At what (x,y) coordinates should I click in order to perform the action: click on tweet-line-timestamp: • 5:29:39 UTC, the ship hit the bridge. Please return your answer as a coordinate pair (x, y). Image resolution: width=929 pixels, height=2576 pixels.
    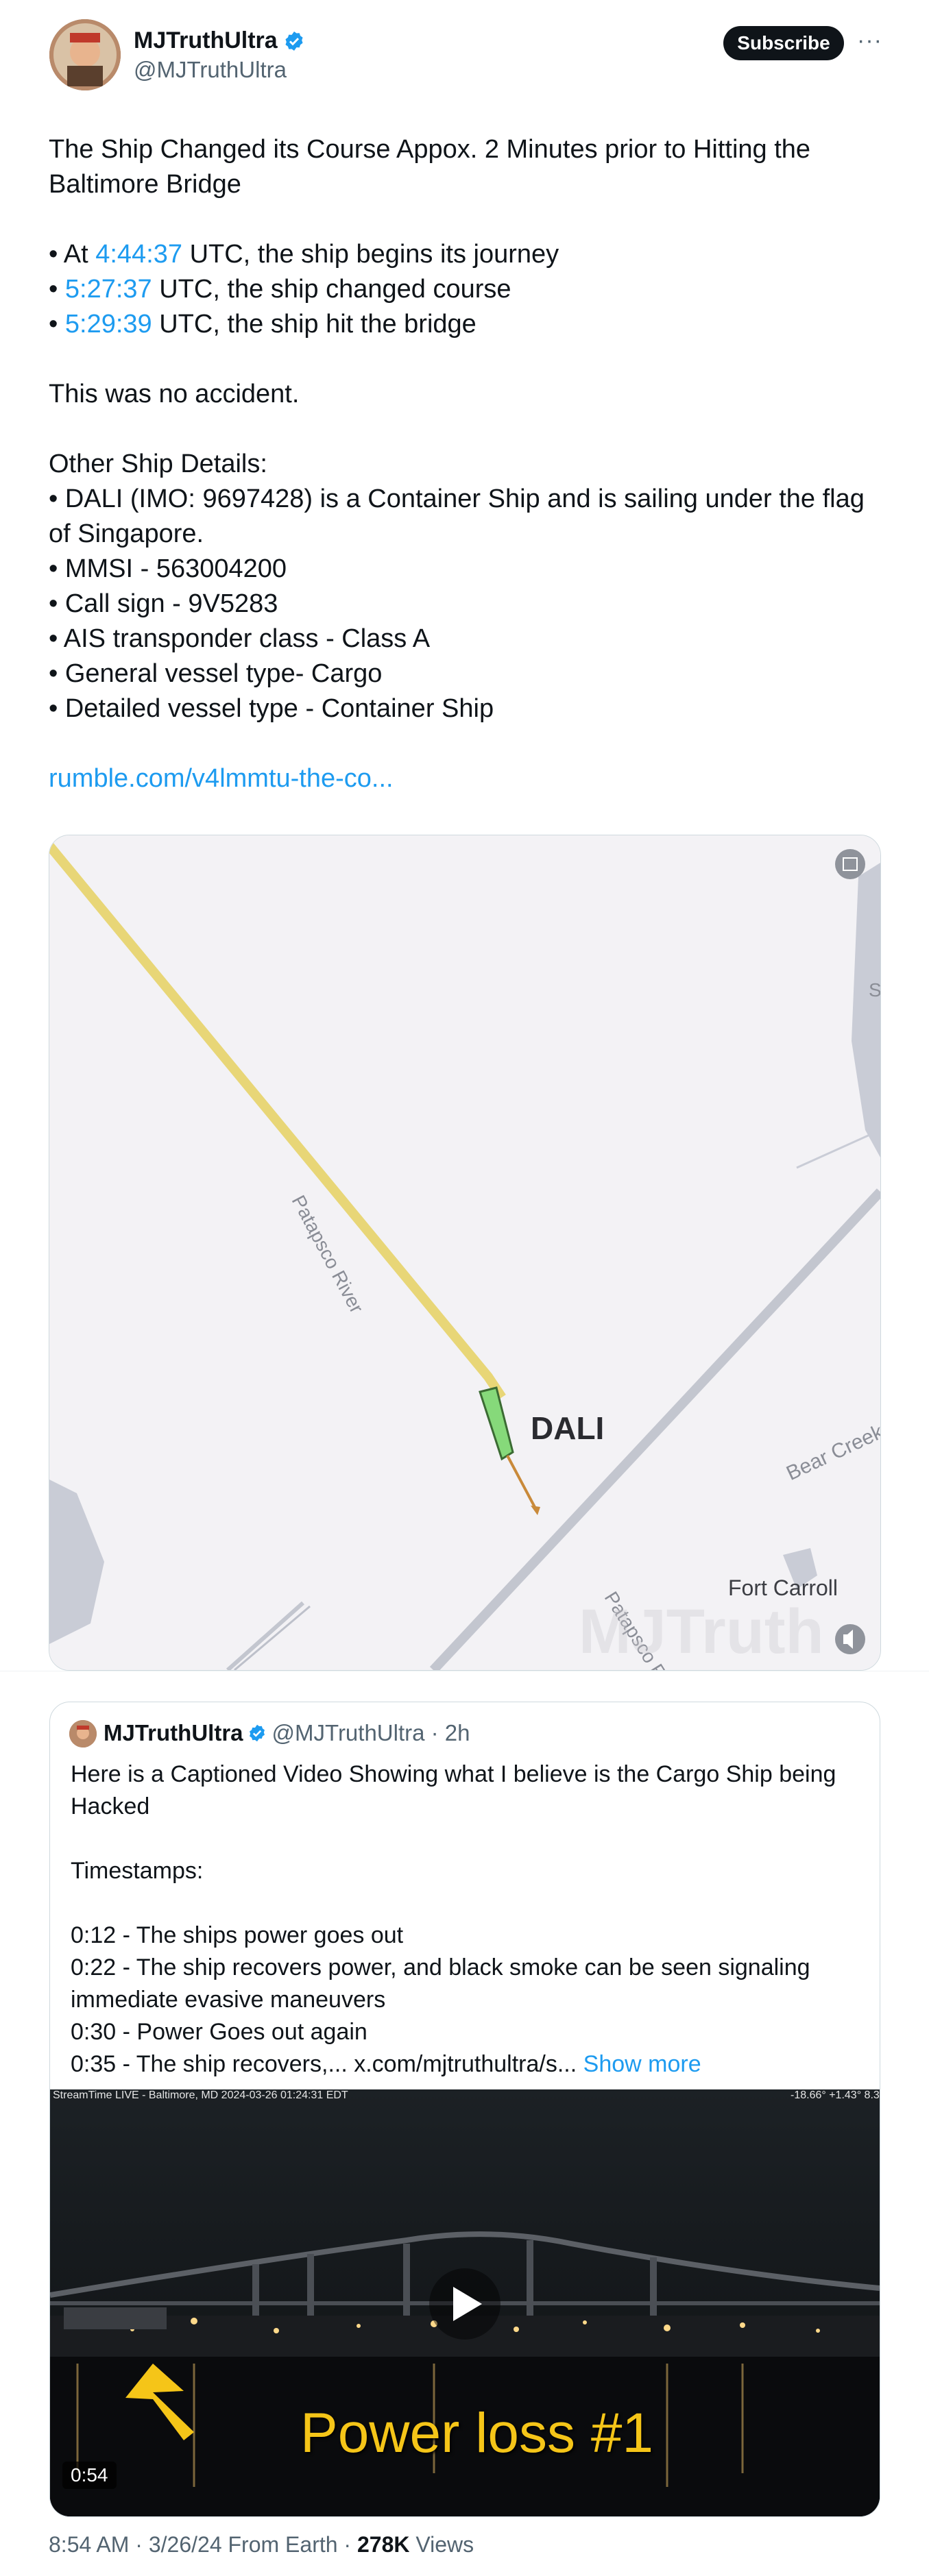
    Looking at the image, I should click on (467, 325).